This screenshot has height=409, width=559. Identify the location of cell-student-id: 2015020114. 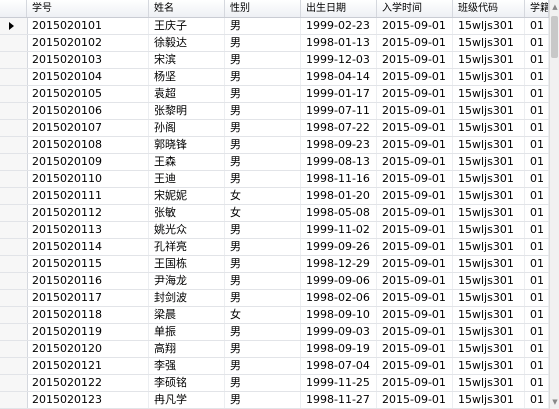
(88, 247).